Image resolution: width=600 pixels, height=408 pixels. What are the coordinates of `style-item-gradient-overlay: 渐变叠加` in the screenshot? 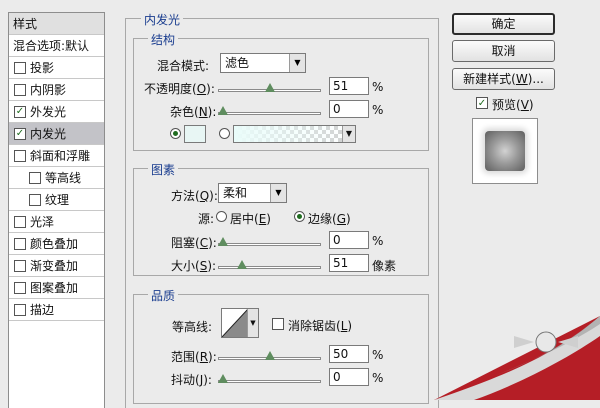 It's located at (56, 266).